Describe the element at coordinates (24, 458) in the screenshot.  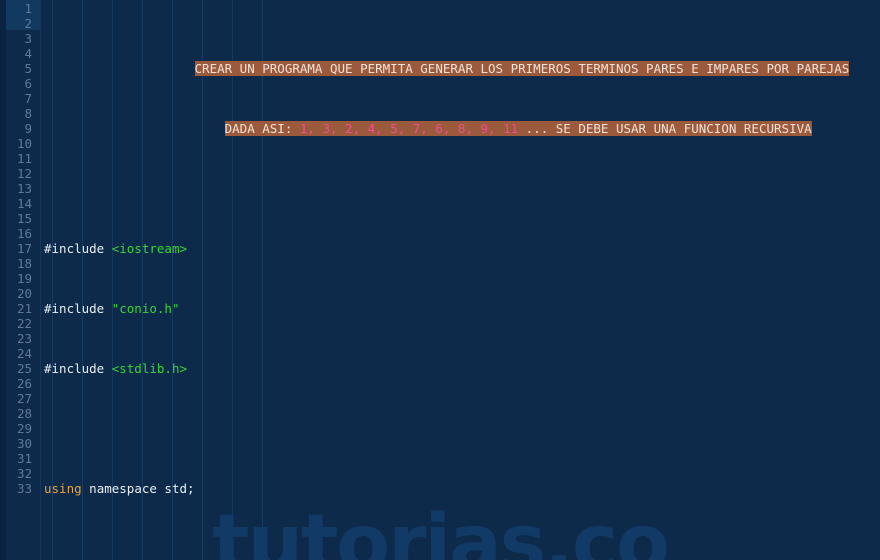
I see `line-number: 31` at that location.